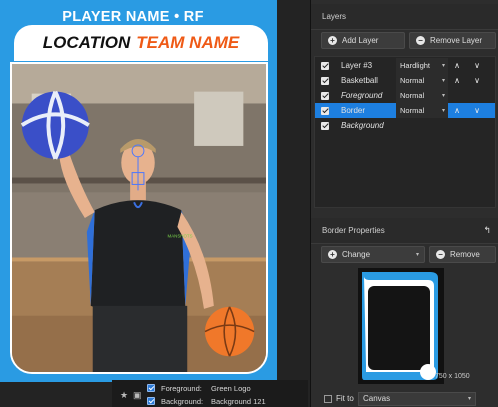  I want to click on location-text: LOCATION, so click(86, 42).